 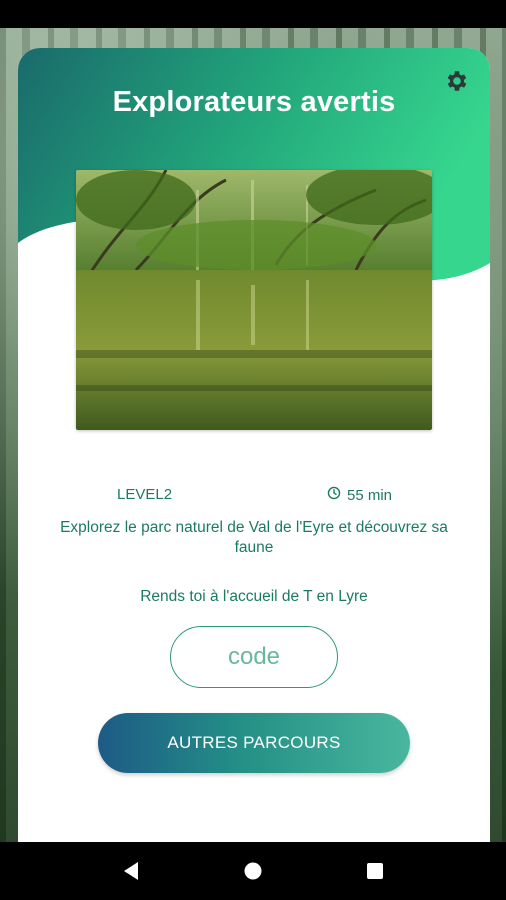 What do you see at coordinates (375, 871) in the screenshot?
I see `square-recents-icon` at bounding box center [375, 871].